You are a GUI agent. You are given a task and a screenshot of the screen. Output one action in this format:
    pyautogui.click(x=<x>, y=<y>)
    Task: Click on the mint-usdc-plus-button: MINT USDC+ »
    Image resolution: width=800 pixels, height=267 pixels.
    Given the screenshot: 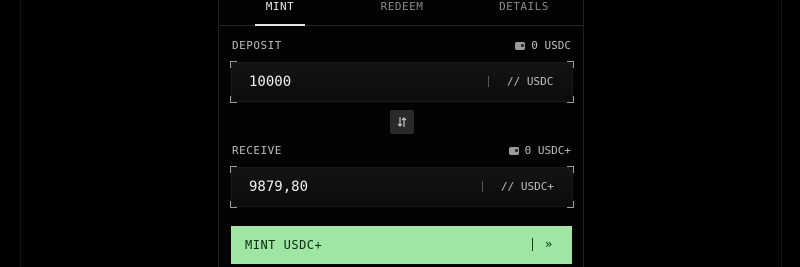 What is the action you would take?
    pyautogui.click(x=401, y=245)
    